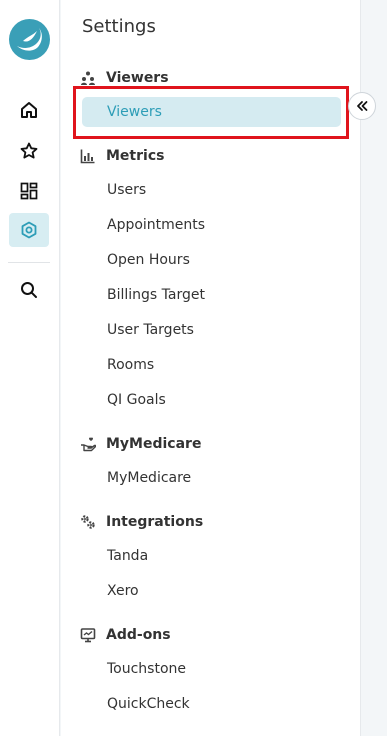 The width and height of the screenshot is (387, 736). I want to click on collapse-button, so click(362, 106).